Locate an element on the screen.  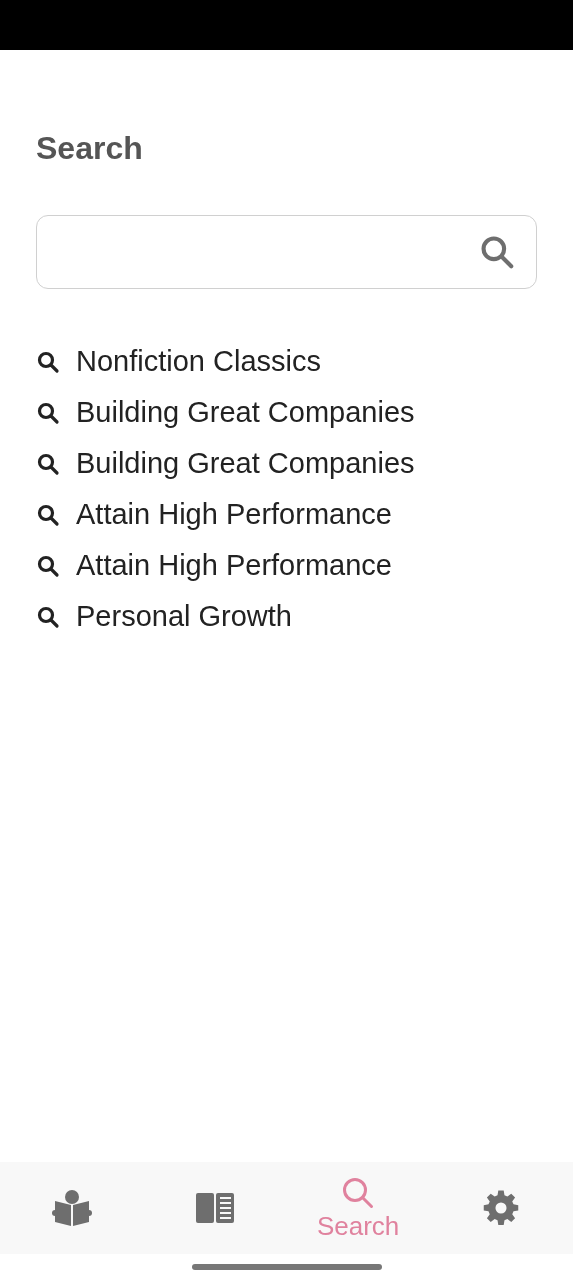
history-item: Nonfiction Classics is located at coordinates (198, 361).